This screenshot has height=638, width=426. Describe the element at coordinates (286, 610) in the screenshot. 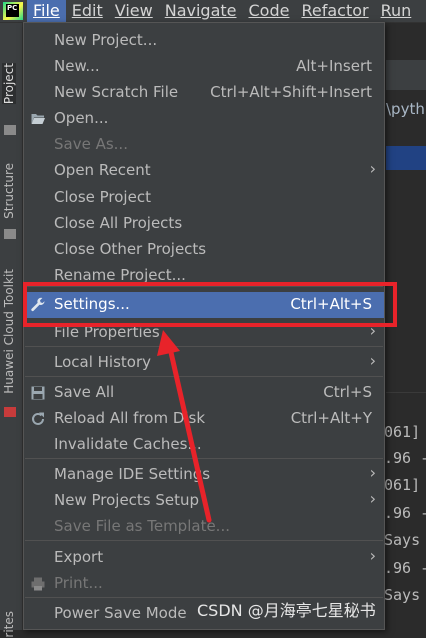

I see `watermark-text: CSDN @月海亭七星秘书` at that location.